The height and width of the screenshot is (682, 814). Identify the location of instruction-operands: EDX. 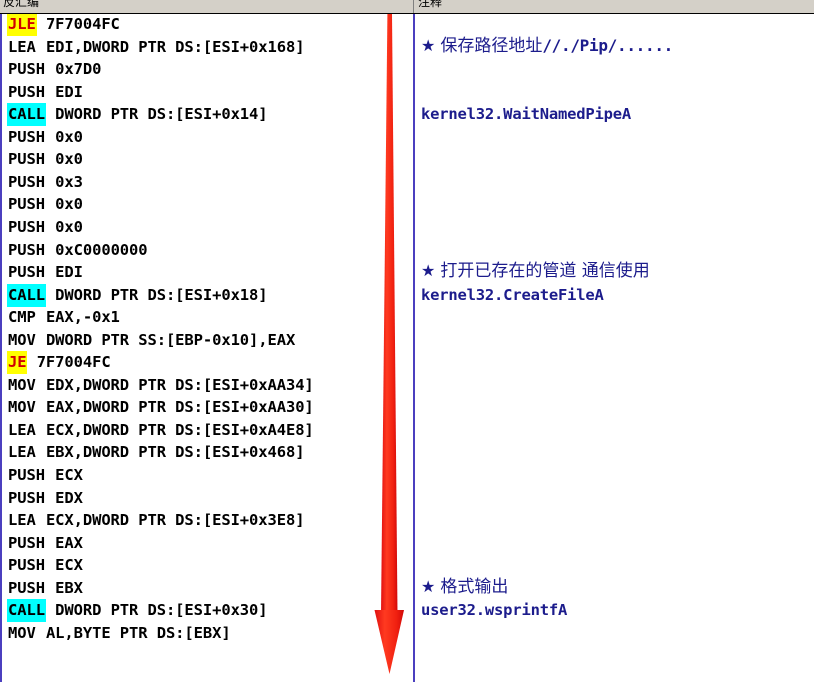
(69, 497).